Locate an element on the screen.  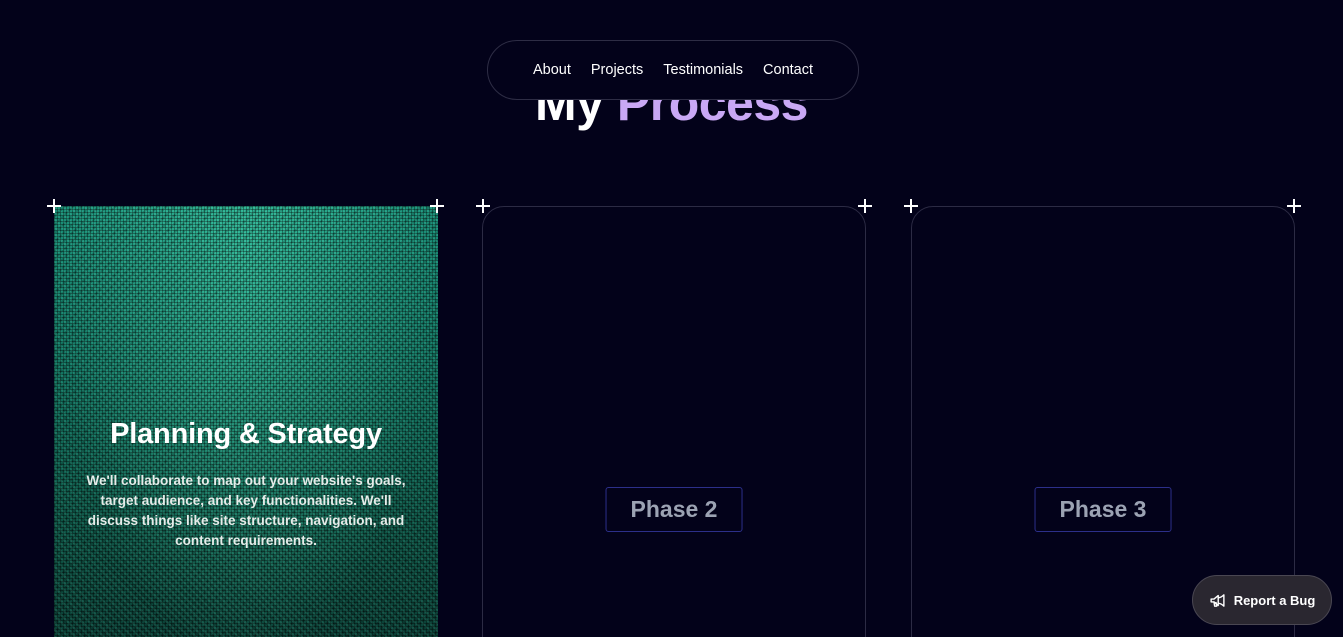
nav-item-projects: Projects is located at coordinates (617, 70).